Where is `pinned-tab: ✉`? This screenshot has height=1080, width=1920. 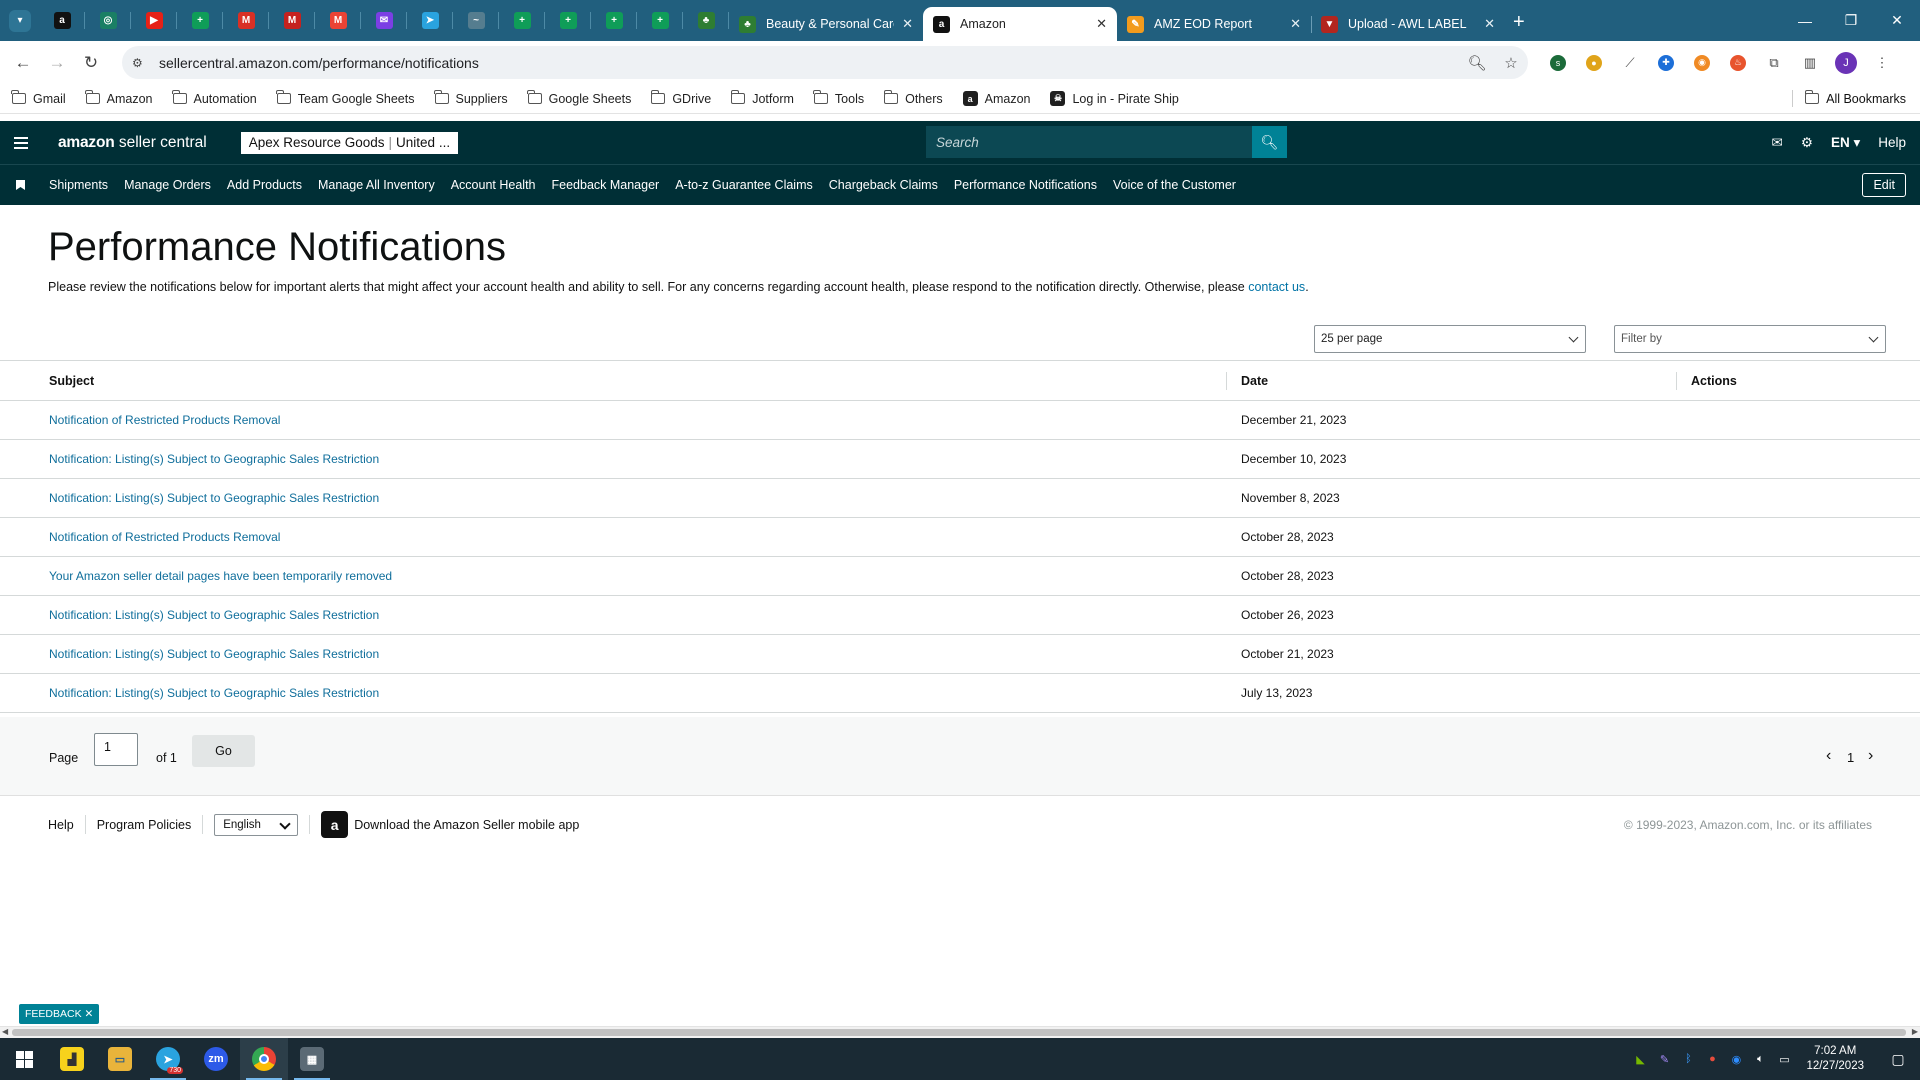 pinned-tab: ✉ is located at coordinates (384, 20).